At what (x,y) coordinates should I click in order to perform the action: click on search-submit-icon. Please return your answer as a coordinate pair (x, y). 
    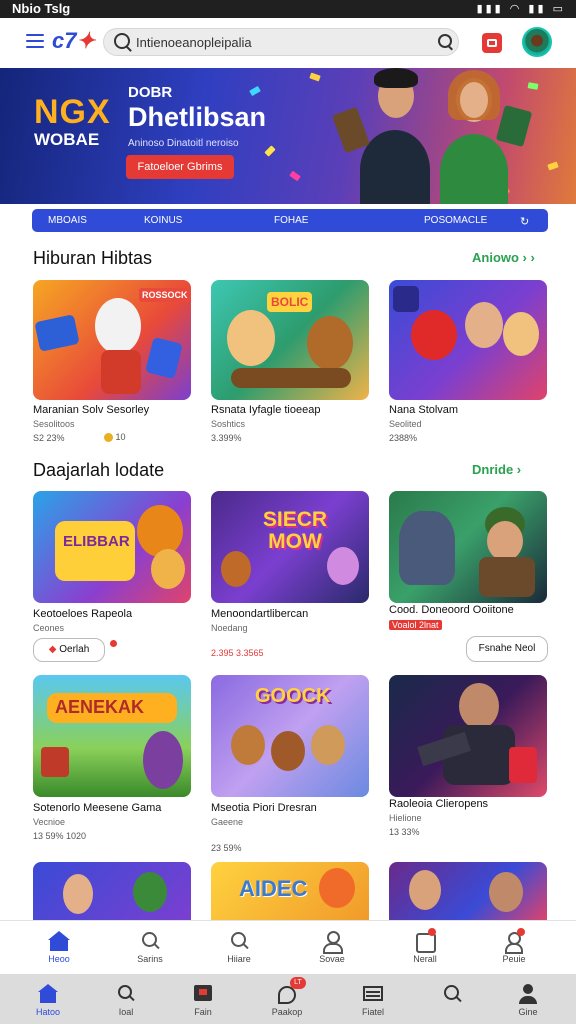
    Looking at the image, I should click on (445, 41).